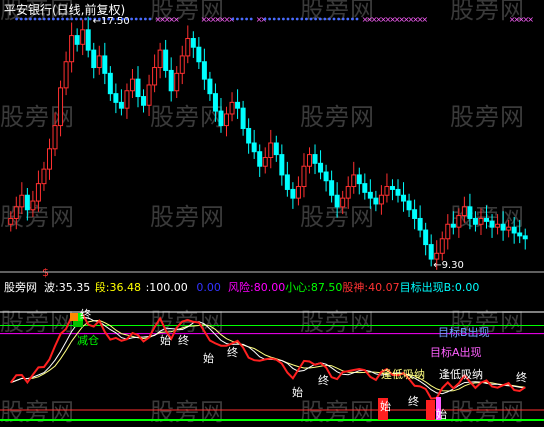 The height and width of the screenshot is (427, 544). What do you see at coordinates (118, 287) in the screenshot?
I see `readout-1: 段:36.48` at bounding box center [118, 287].